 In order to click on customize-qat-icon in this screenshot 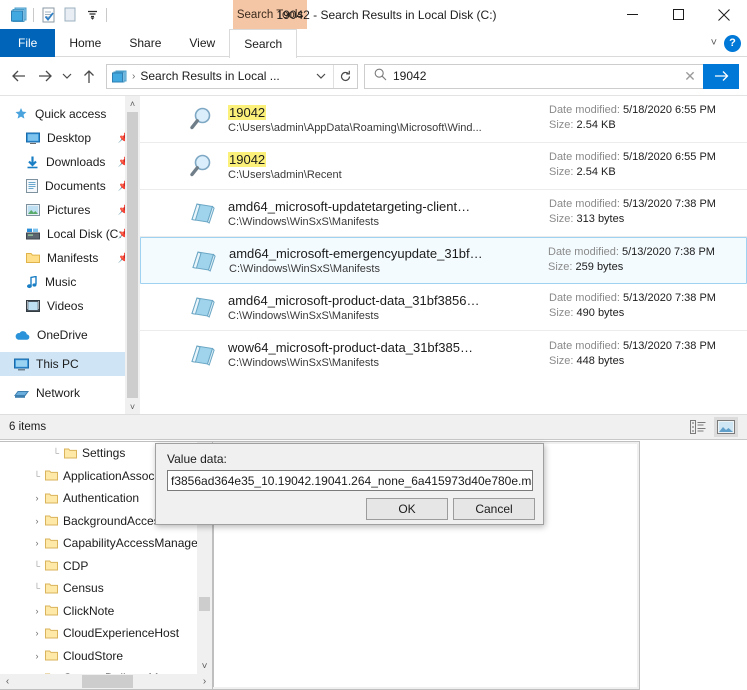, I will do `click(92, 15)`.